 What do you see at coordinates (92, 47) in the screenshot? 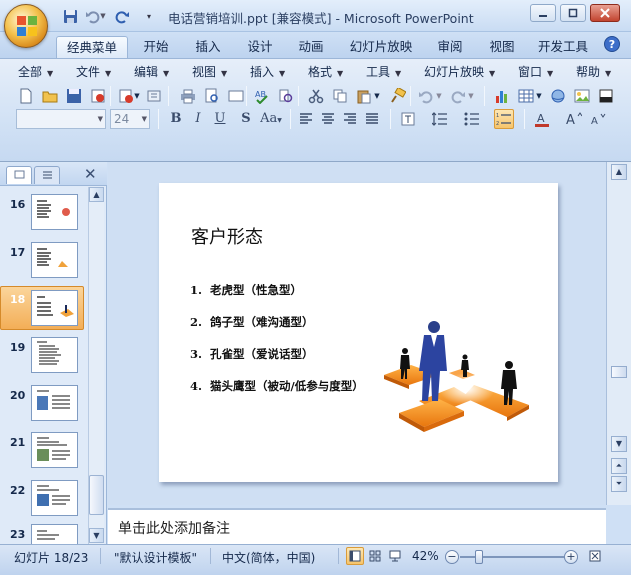
I see `tab-classic-menu: 经典菜单` at bounding box center [92, 47].